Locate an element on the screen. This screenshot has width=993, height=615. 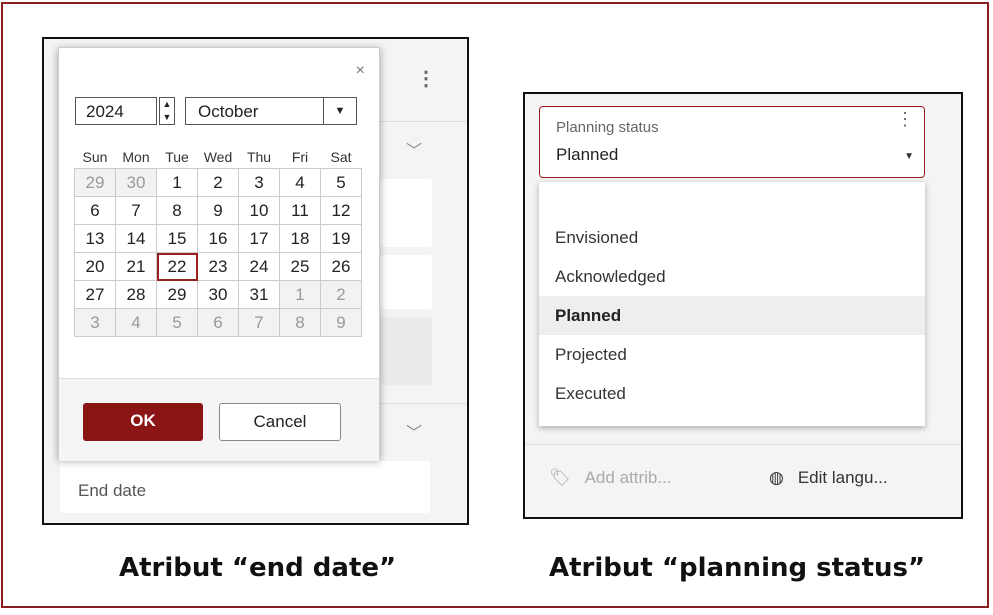
calendar-day: 17 is located at coordinates (259, 238).